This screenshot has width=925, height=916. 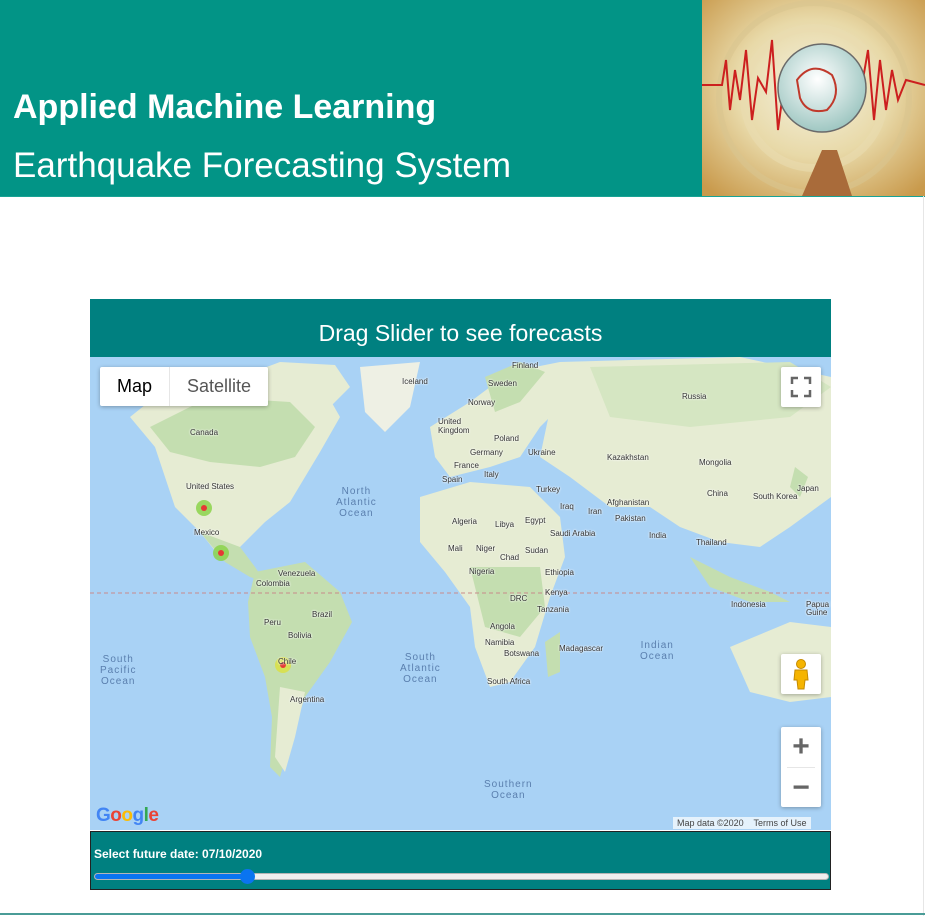 I want to click on label-tanzania: Tanzania, so click(x=553, y=609).